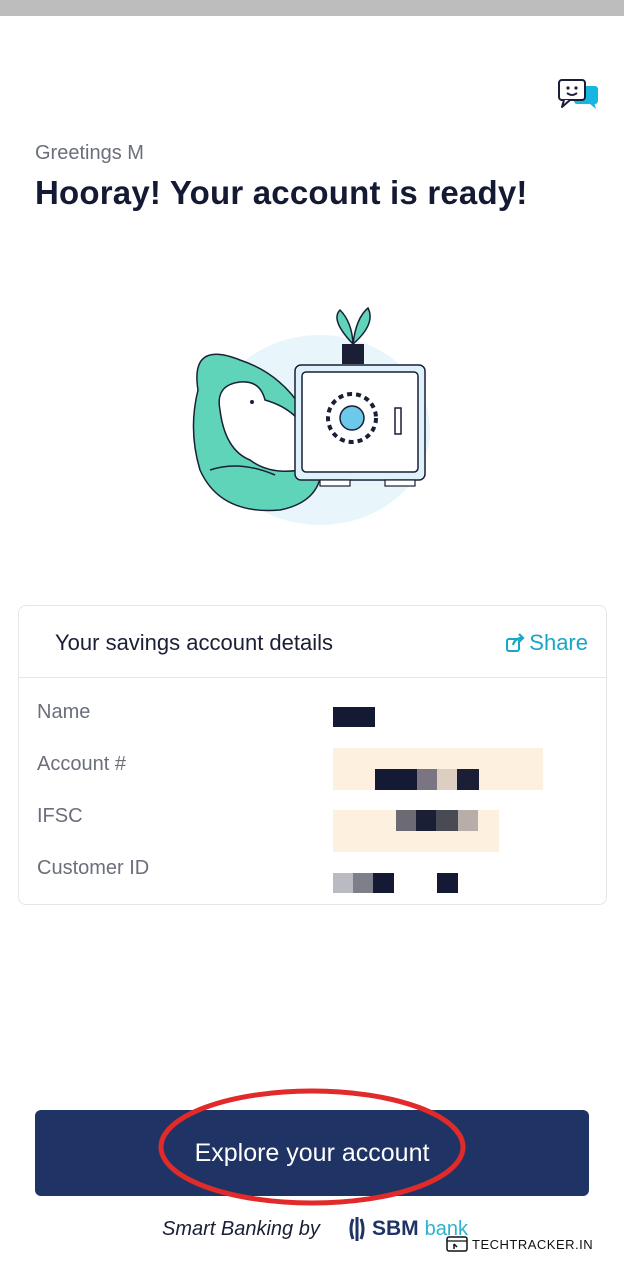  I want to click on account-number-label: Account #, so click(81, 764).